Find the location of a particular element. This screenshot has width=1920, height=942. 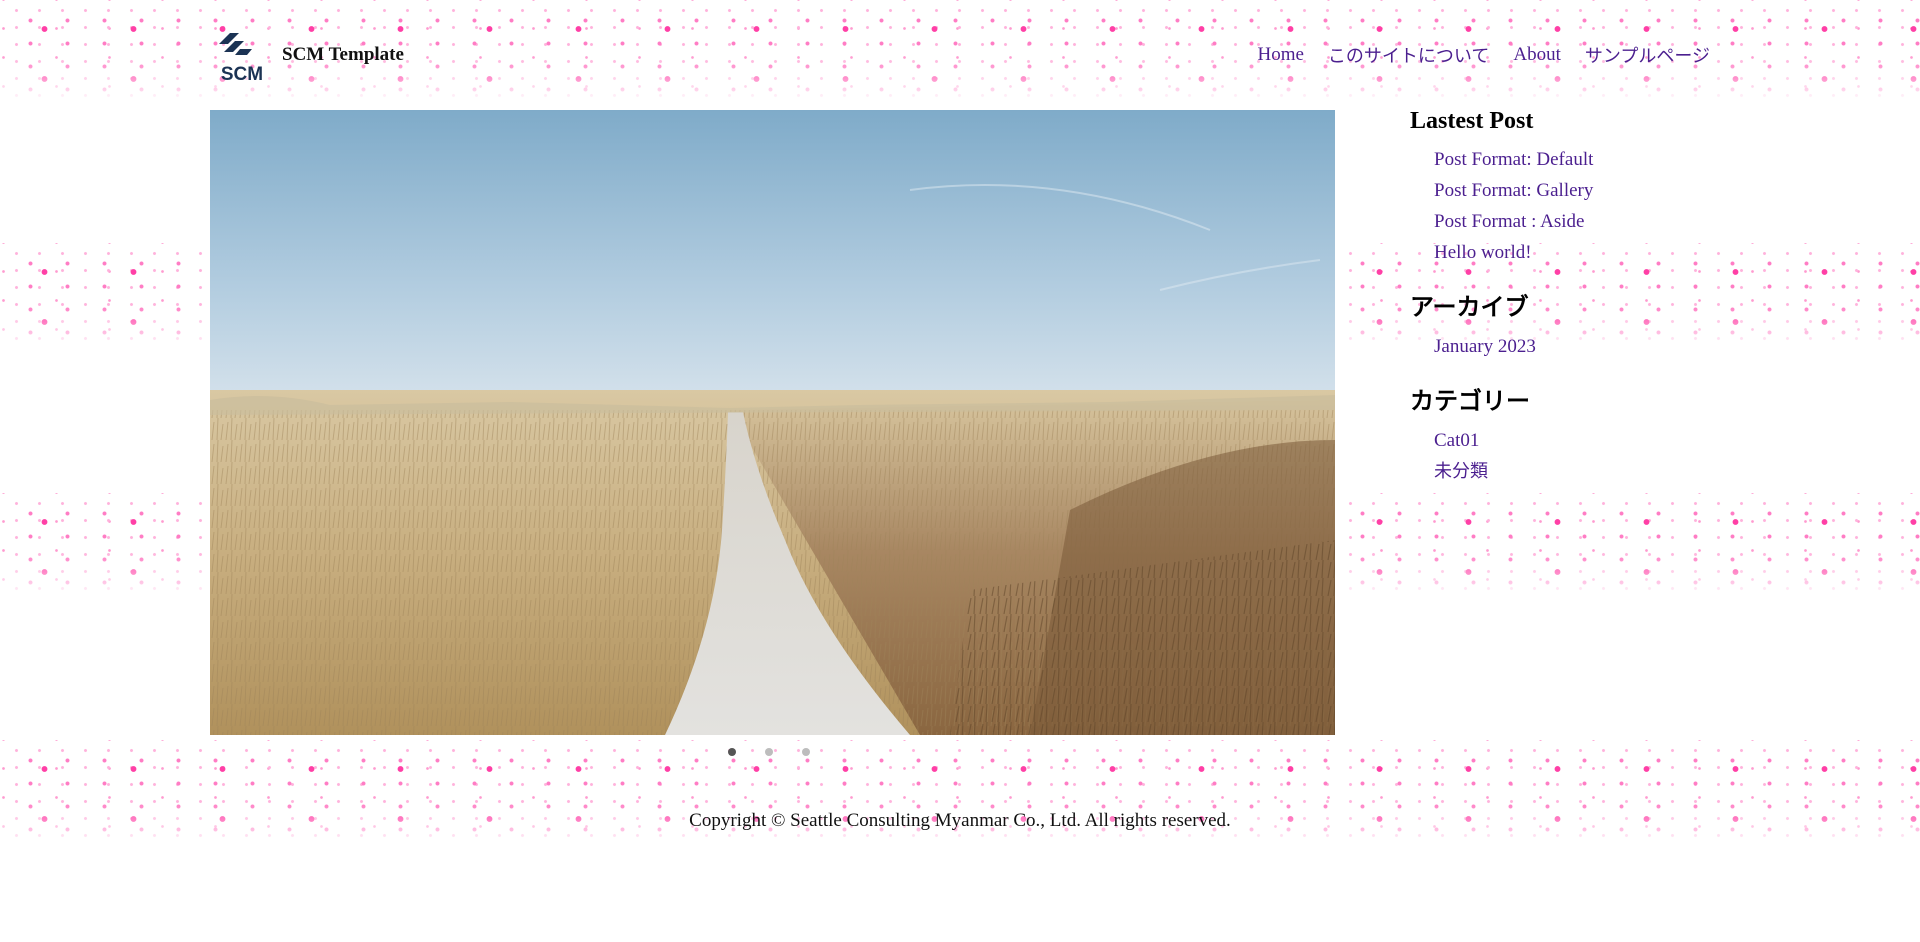

nav-sample-page: サンプルページ is located at coordinates (1647, 55).